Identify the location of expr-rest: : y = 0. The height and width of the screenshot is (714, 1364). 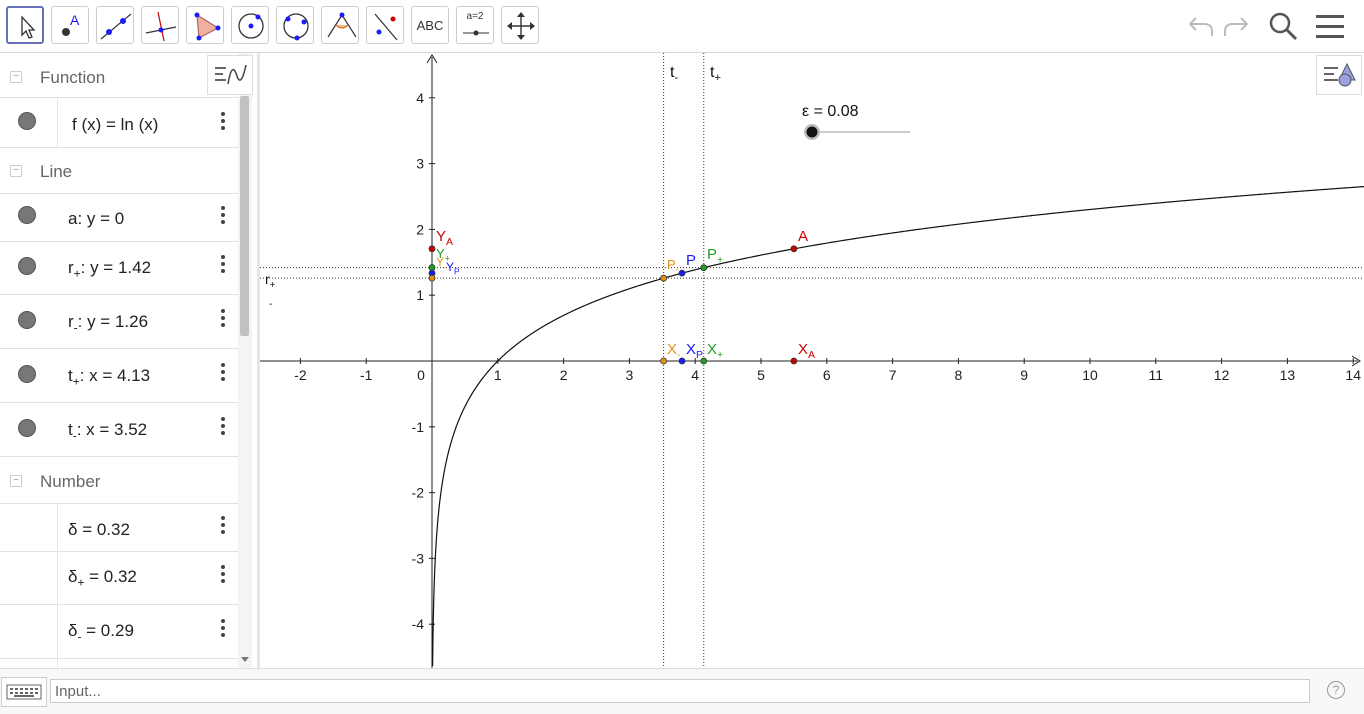
(101, 218).